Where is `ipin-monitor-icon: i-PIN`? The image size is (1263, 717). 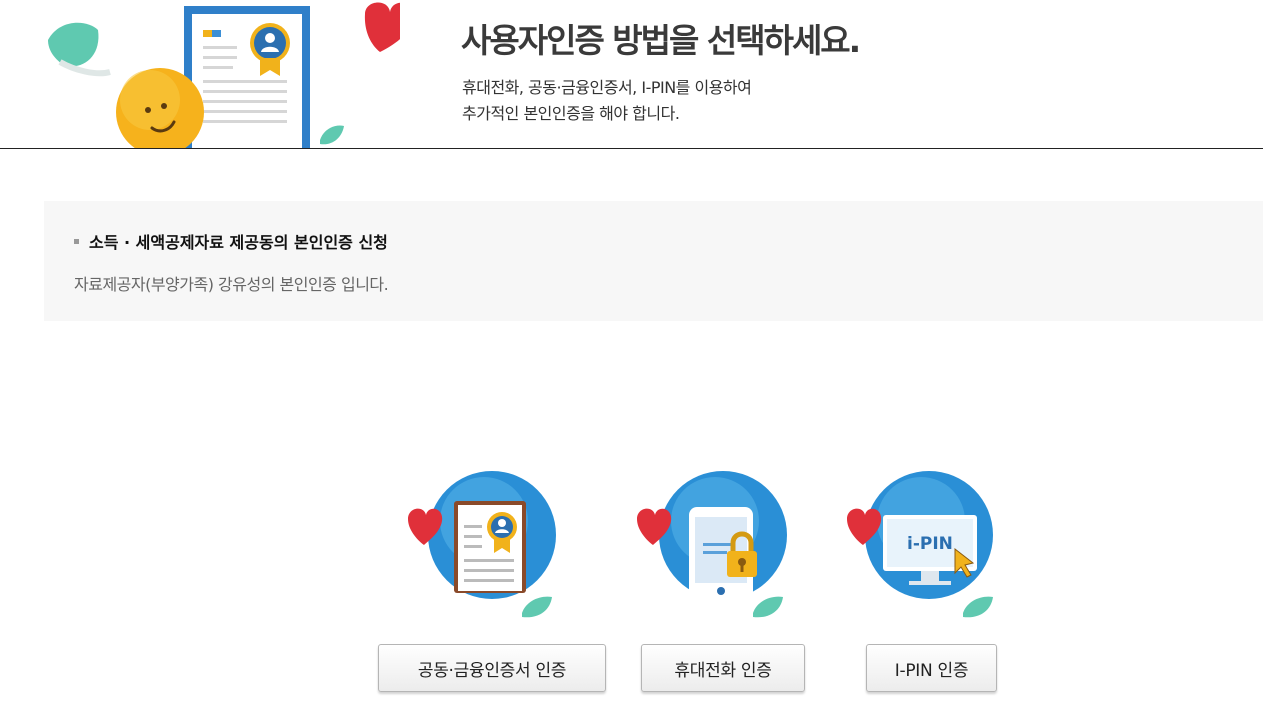 ipin-monitor-icon: i-PIN is located at coordinates (923, 547).